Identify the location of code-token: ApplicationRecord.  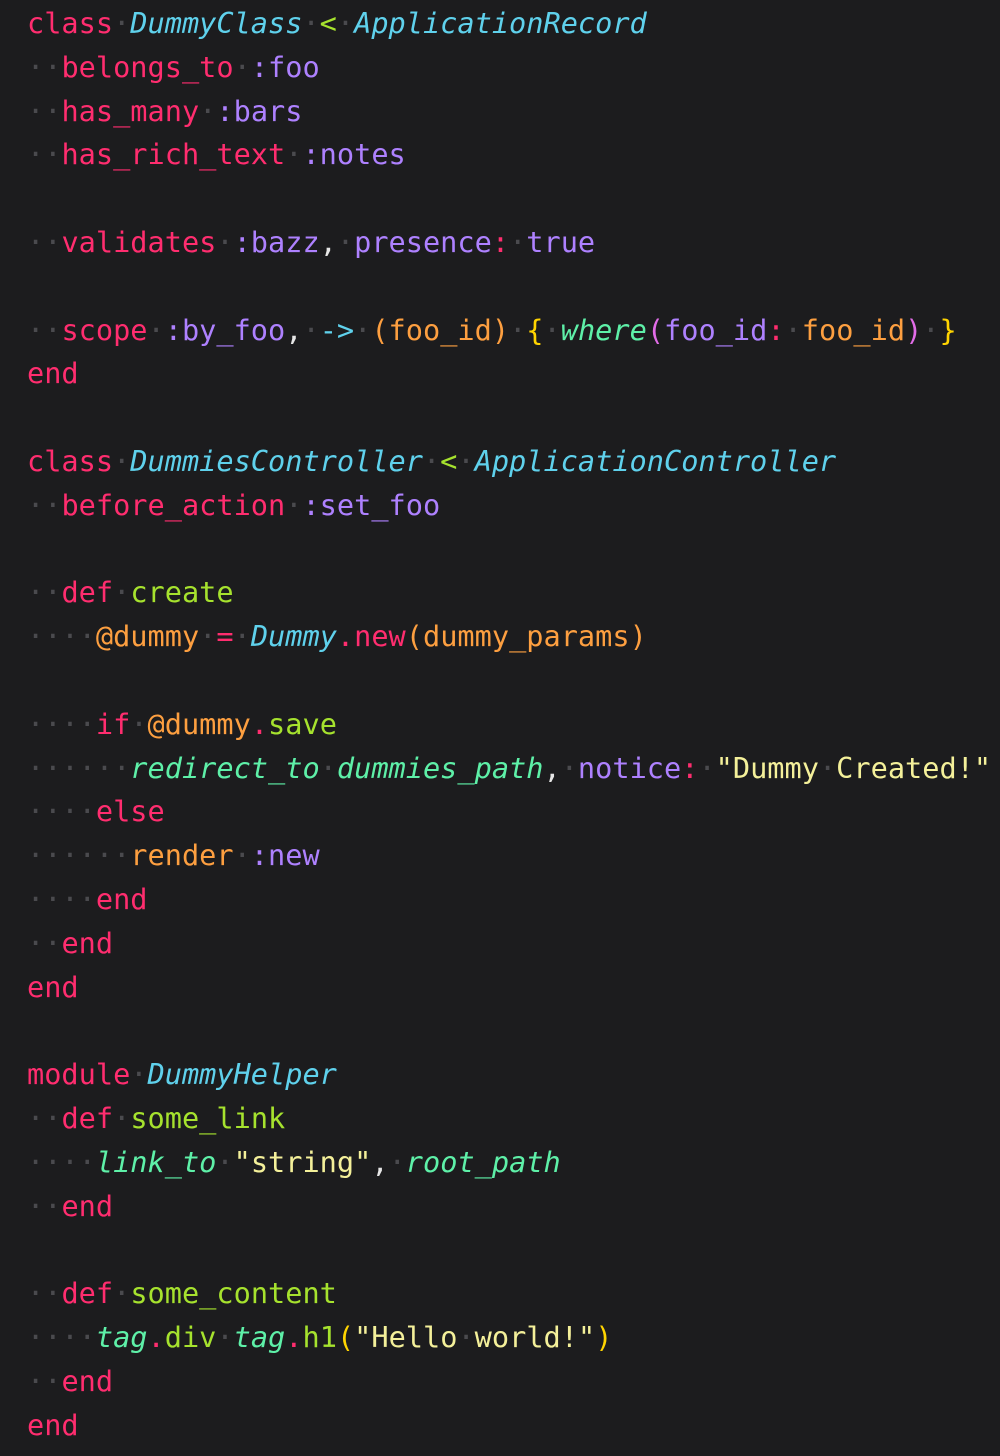
(500, 23).